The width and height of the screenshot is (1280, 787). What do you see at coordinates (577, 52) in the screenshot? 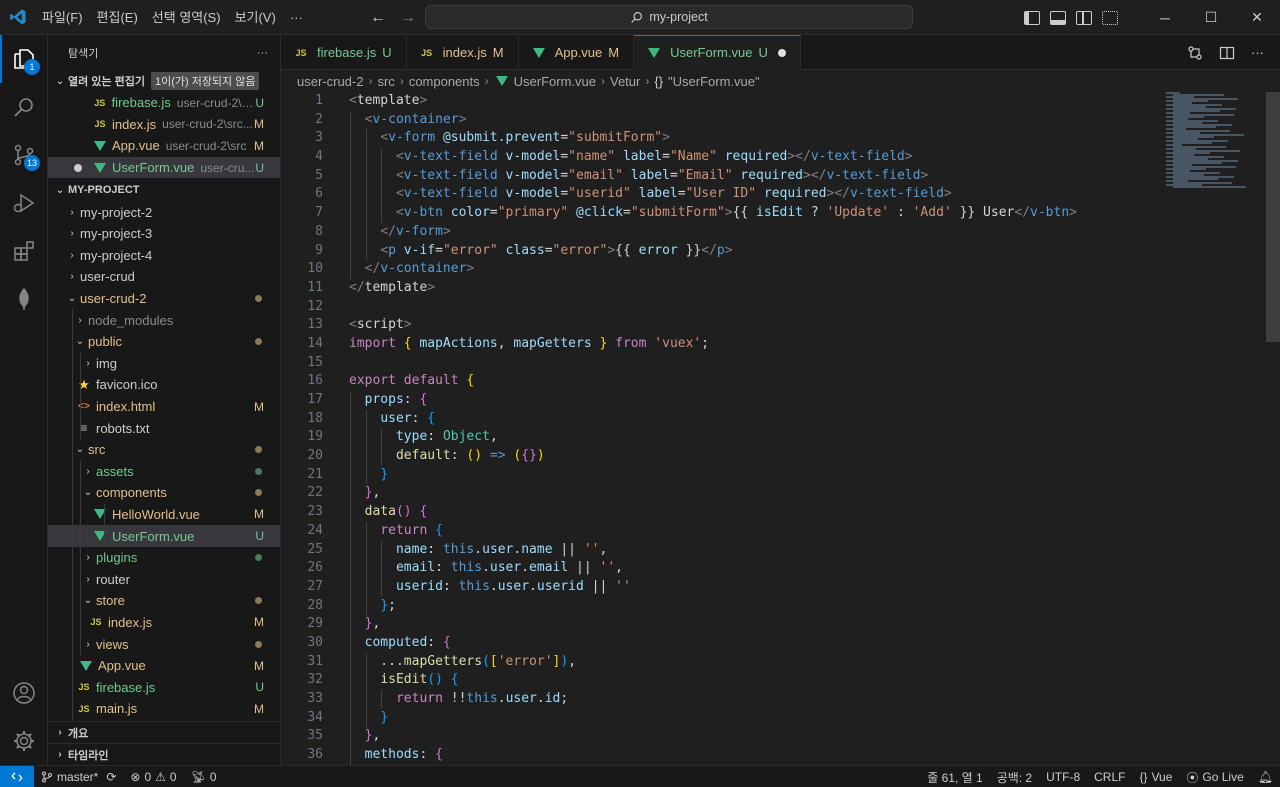
I see `tab-app-vue: App.vue M` at bounding box center [577, 52].